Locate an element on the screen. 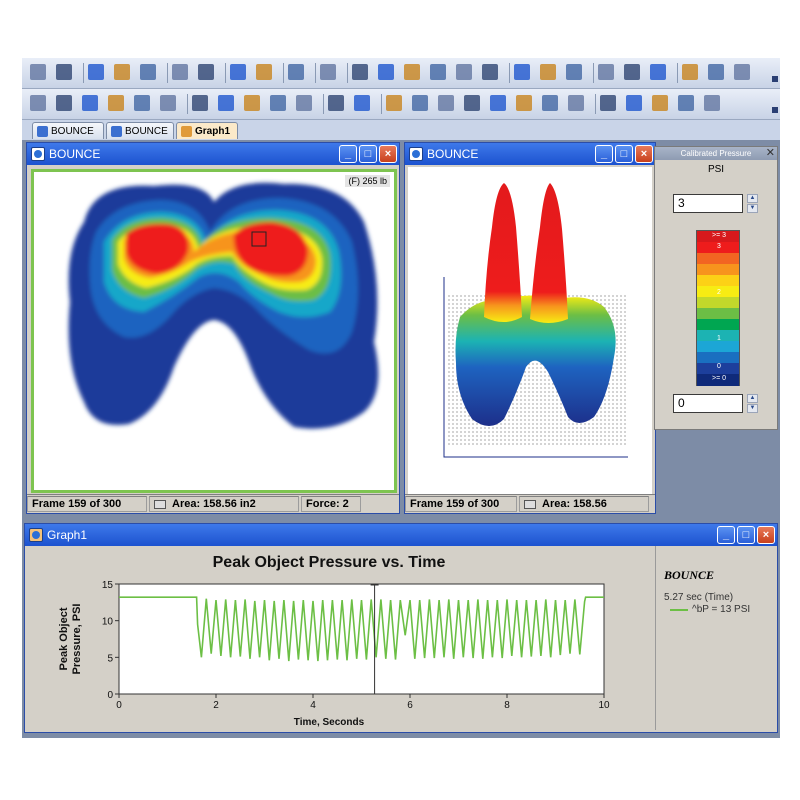 The width and height of the screenshot is (800, 800). save-icon is located at coordinates (148, 72).